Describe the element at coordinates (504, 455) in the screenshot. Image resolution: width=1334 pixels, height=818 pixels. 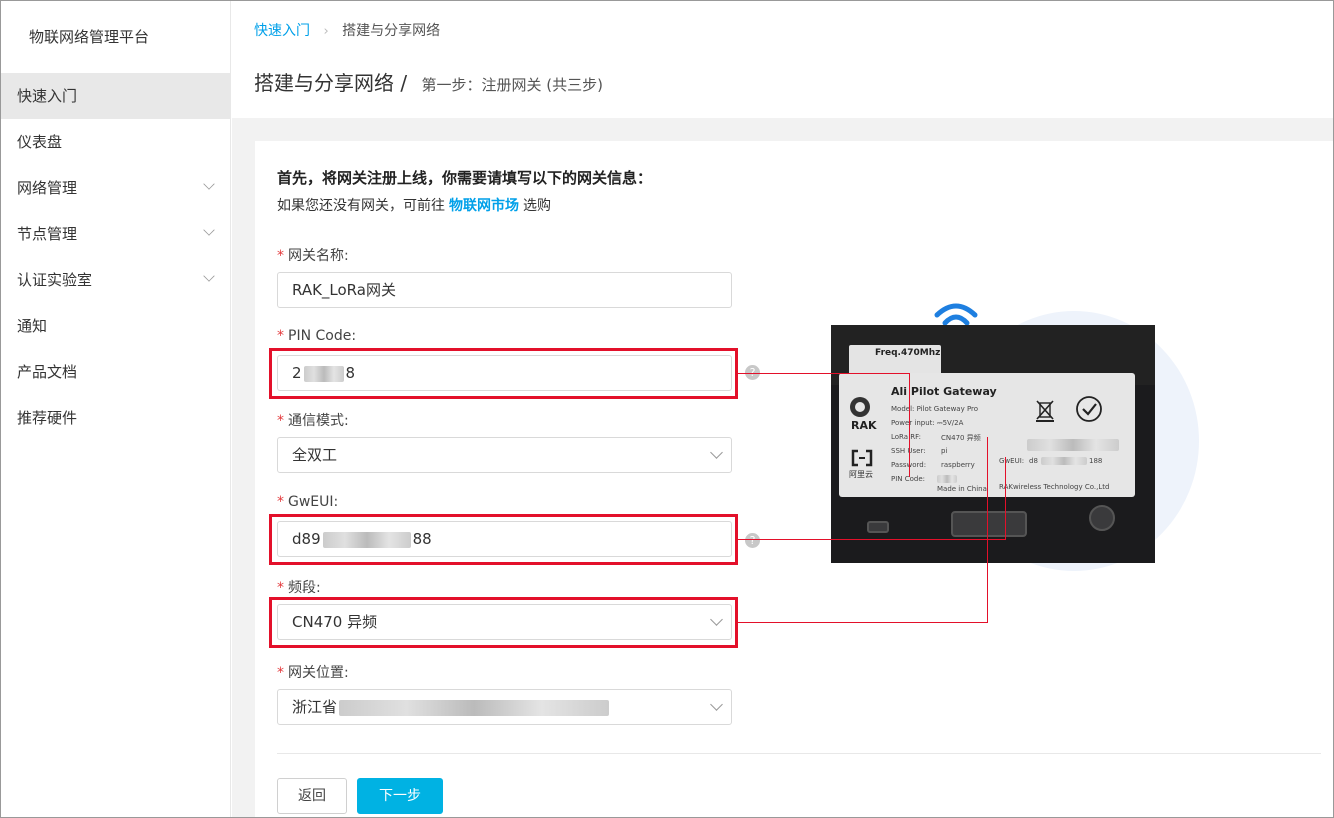
I see `comm-mode-select: 全双工` at that location.